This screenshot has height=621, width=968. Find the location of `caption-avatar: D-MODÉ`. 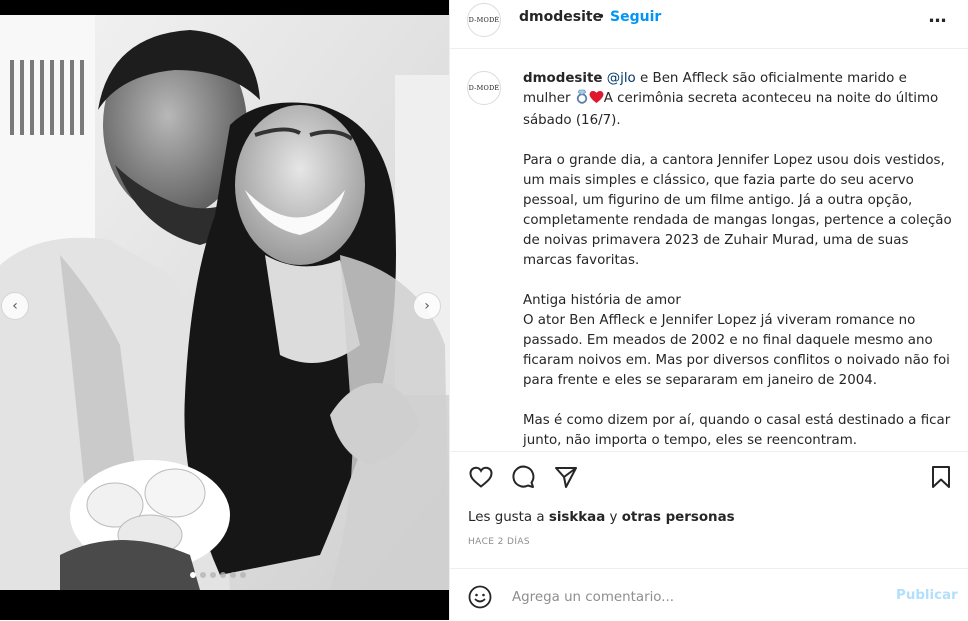

caption-avatar: D-MODÉ is located at coordinates (484, 88).